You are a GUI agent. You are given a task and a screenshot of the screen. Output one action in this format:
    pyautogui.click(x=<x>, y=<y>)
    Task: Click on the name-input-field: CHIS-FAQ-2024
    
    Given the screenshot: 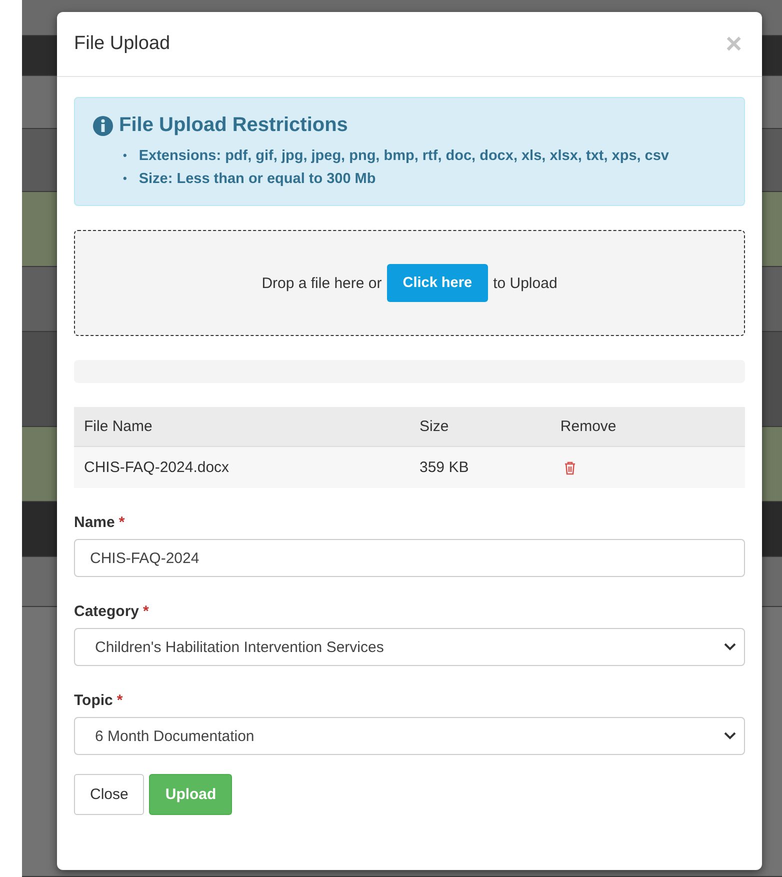 What is the action you would take?
    pyautogui.click(x=409, y=558)
    